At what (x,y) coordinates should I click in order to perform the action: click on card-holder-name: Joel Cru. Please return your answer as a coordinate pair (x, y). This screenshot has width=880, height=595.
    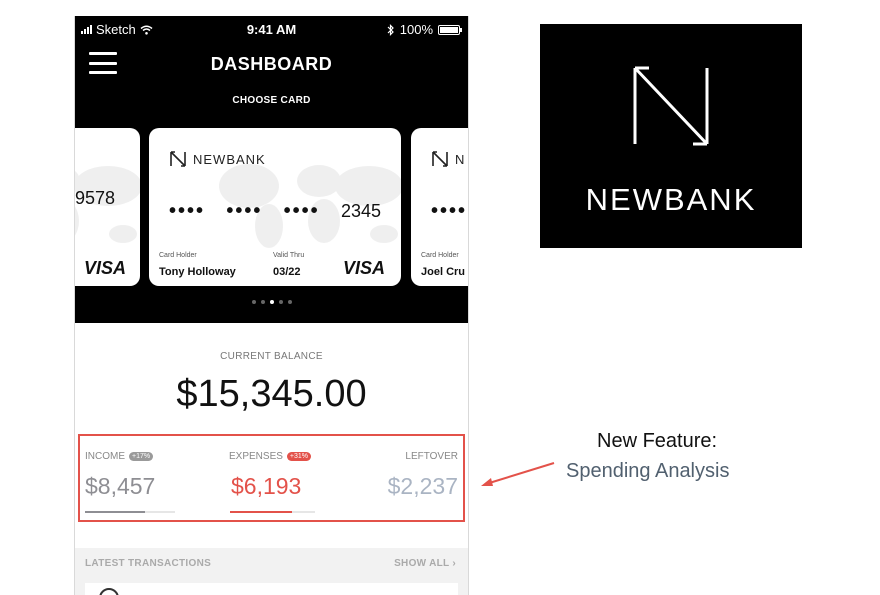
    Looking at the image, I should click on (443, 272).